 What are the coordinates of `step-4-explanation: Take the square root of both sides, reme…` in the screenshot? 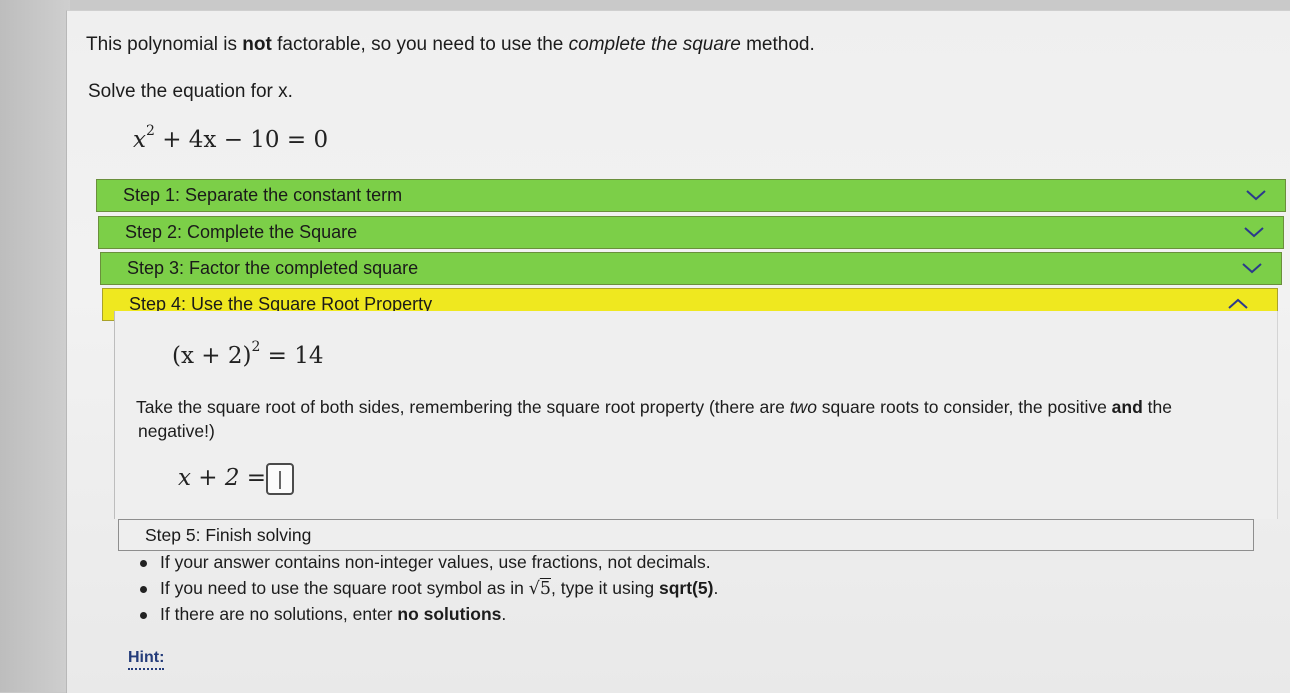 It's located at (654, 407).